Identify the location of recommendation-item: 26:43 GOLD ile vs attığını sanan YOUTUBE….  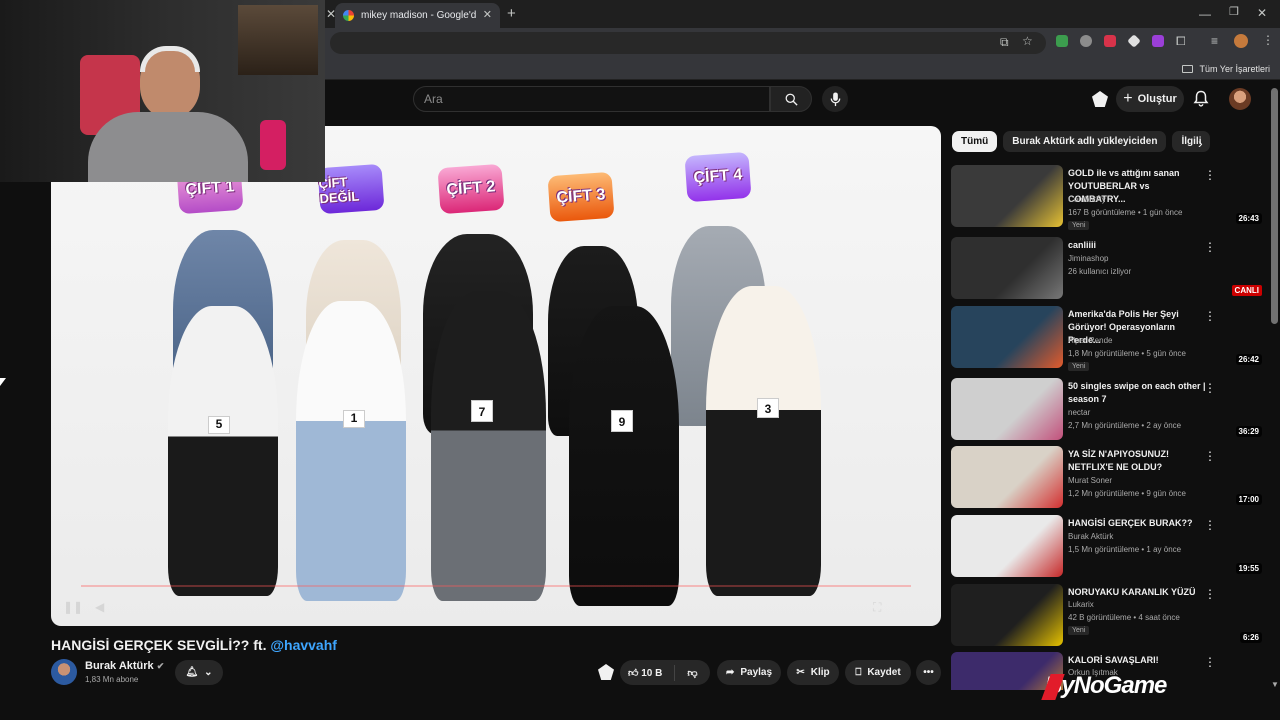
(1108, 197).